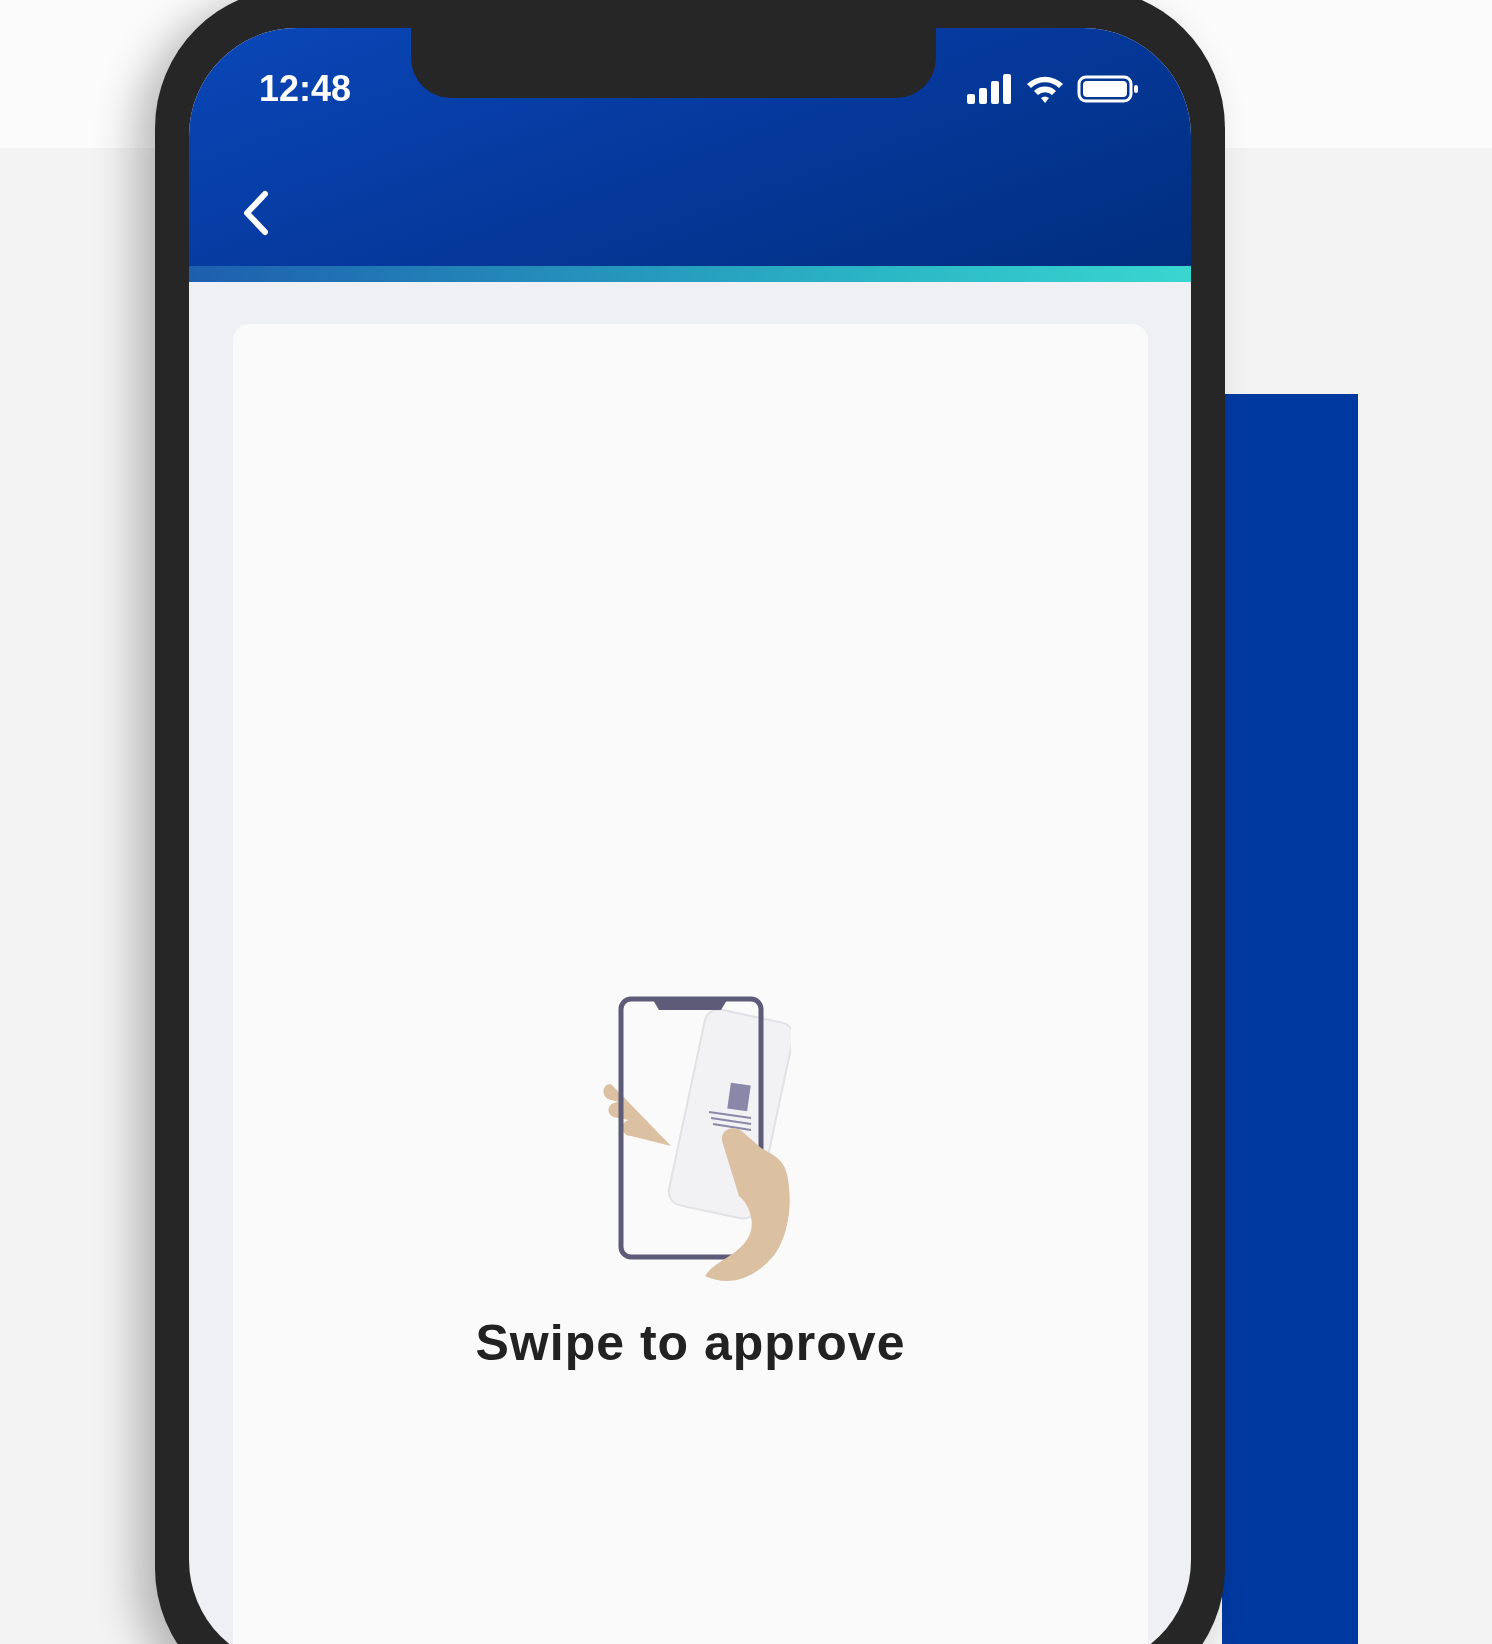 Image resolution: width=1492 pixels, height=1644 pixels. Describe the element at coordinates (305, 89) in the screenshot. I see `status-time: 12:48` at that location.